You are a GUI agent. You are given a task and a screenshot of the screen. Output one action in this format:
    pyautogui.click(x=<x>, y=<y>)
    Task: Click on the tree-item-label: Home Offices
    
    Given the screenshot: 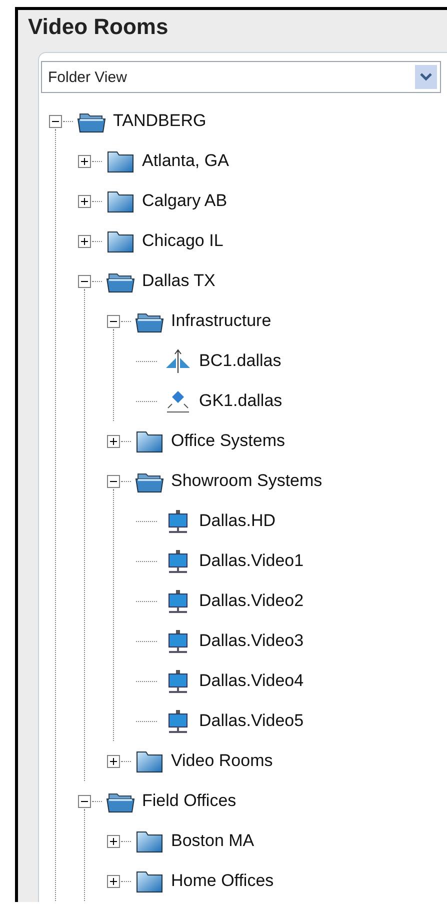 What is the action you would take?
    pyautogui.click(x=222, y=881)
    